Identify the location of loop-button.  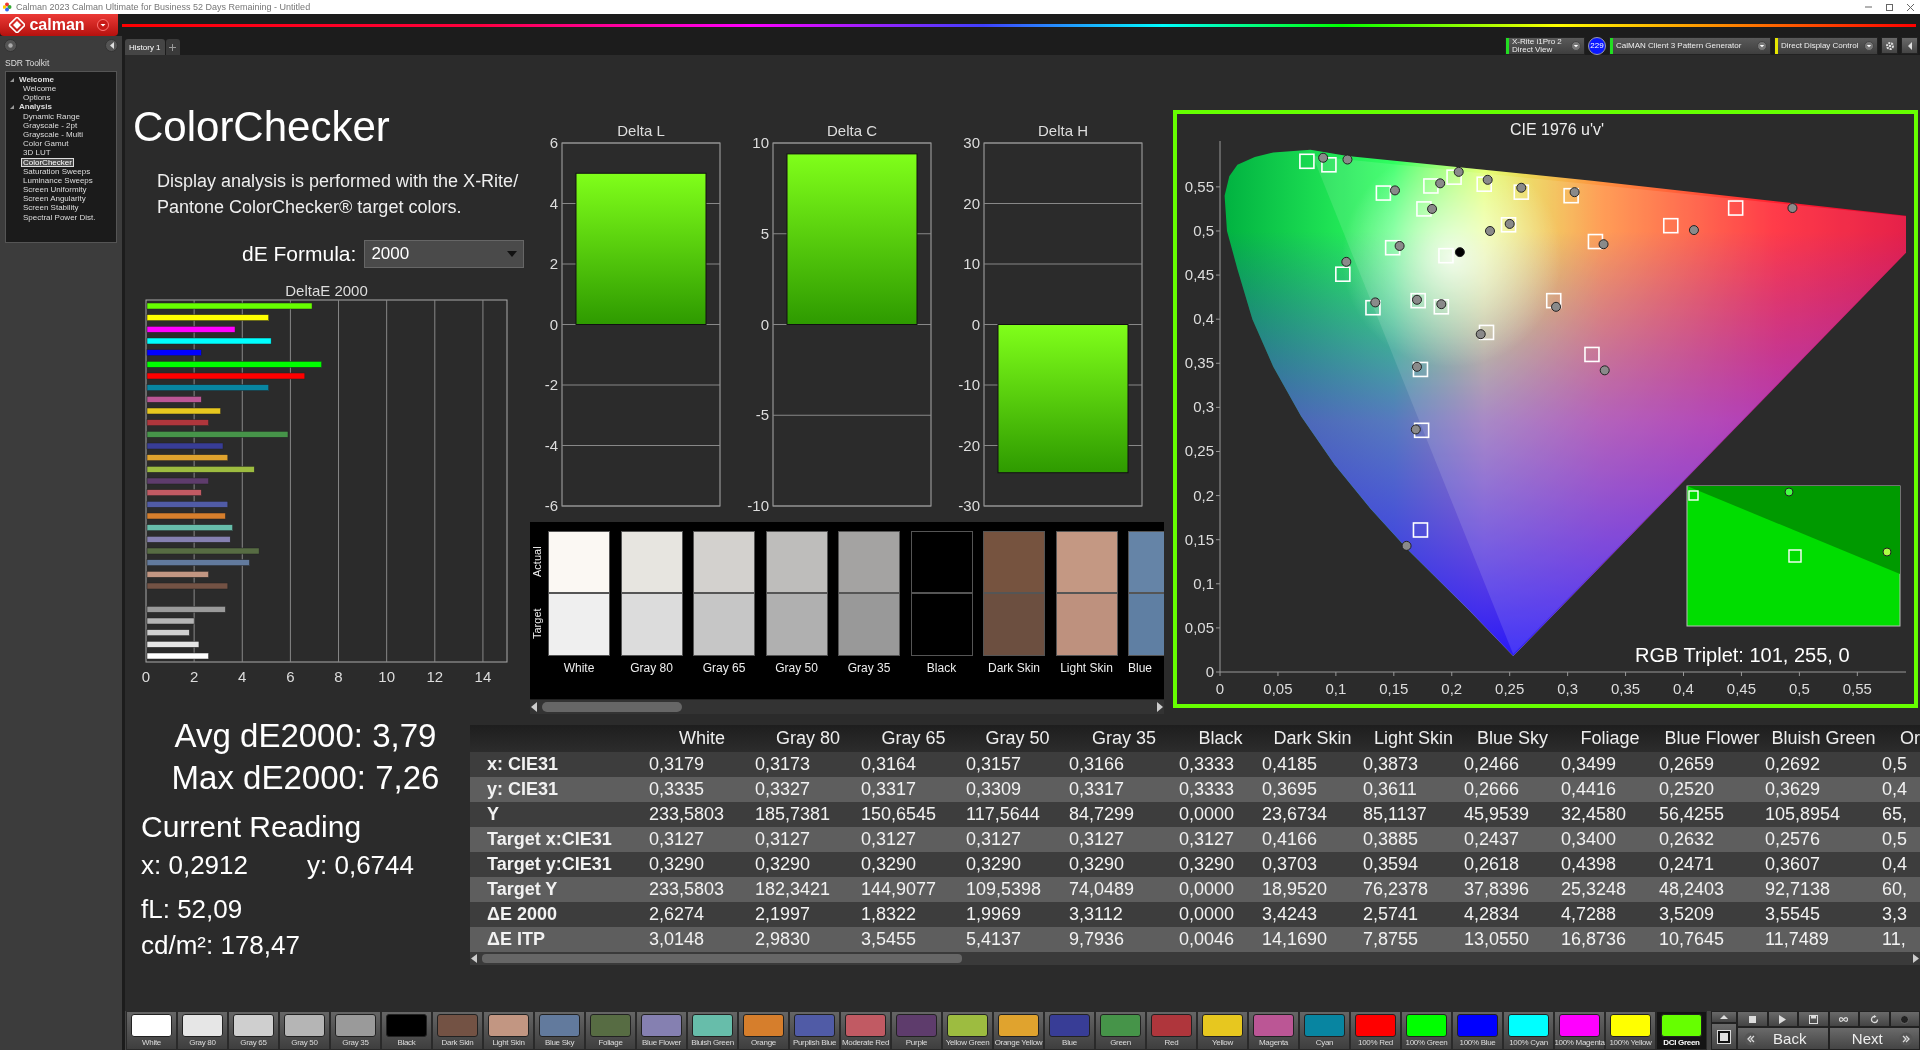
(1843, 1019).